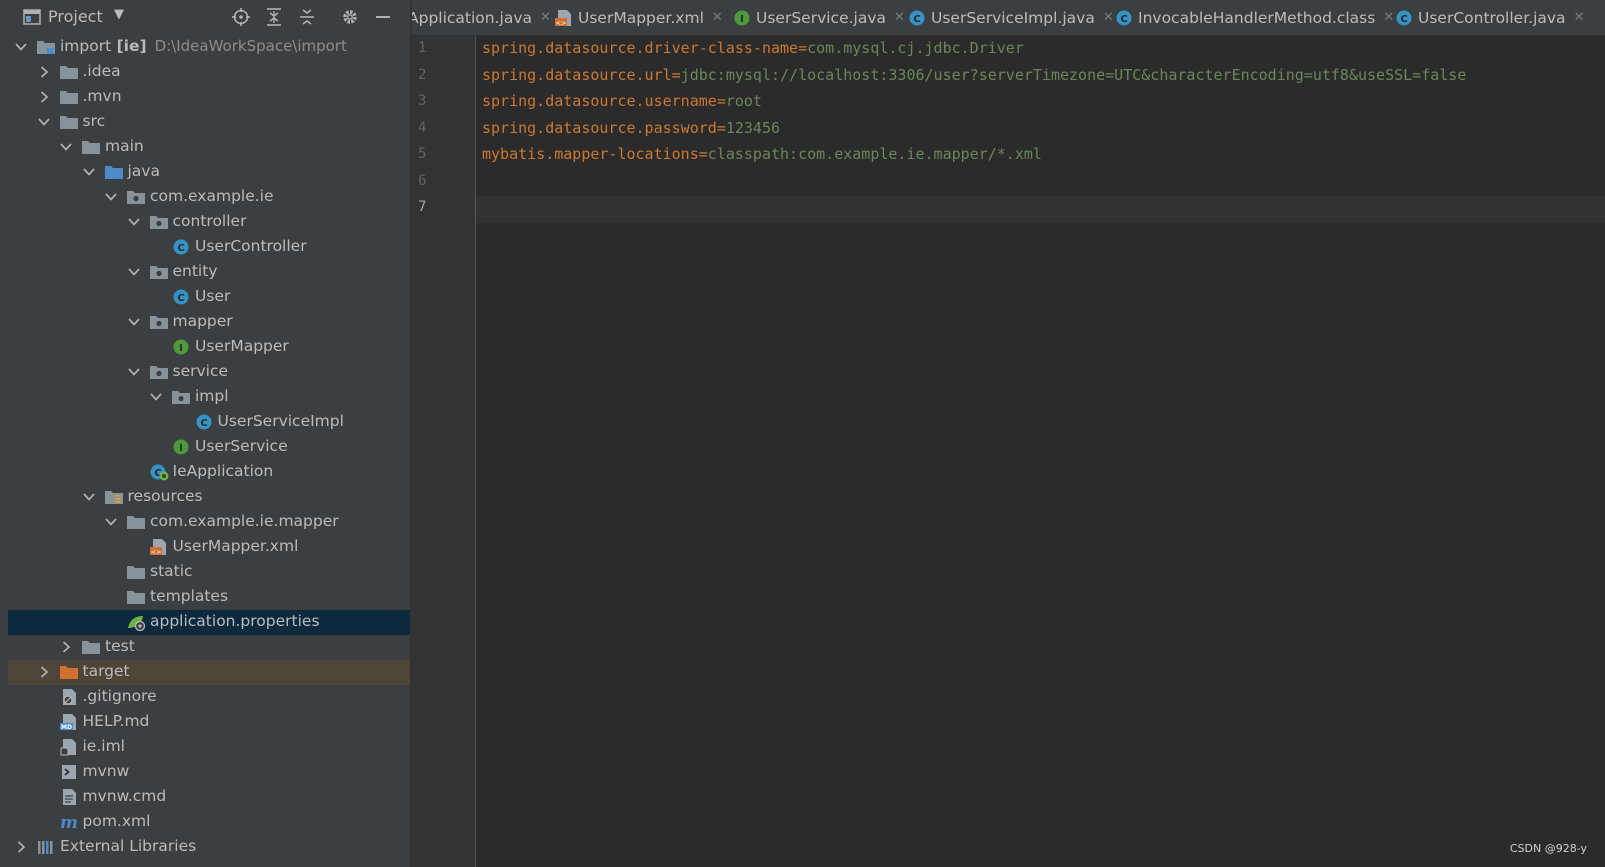 The height and width of the screenshot is (867, 1605). I want to click on tree-item-src: src, so click(209, 122).